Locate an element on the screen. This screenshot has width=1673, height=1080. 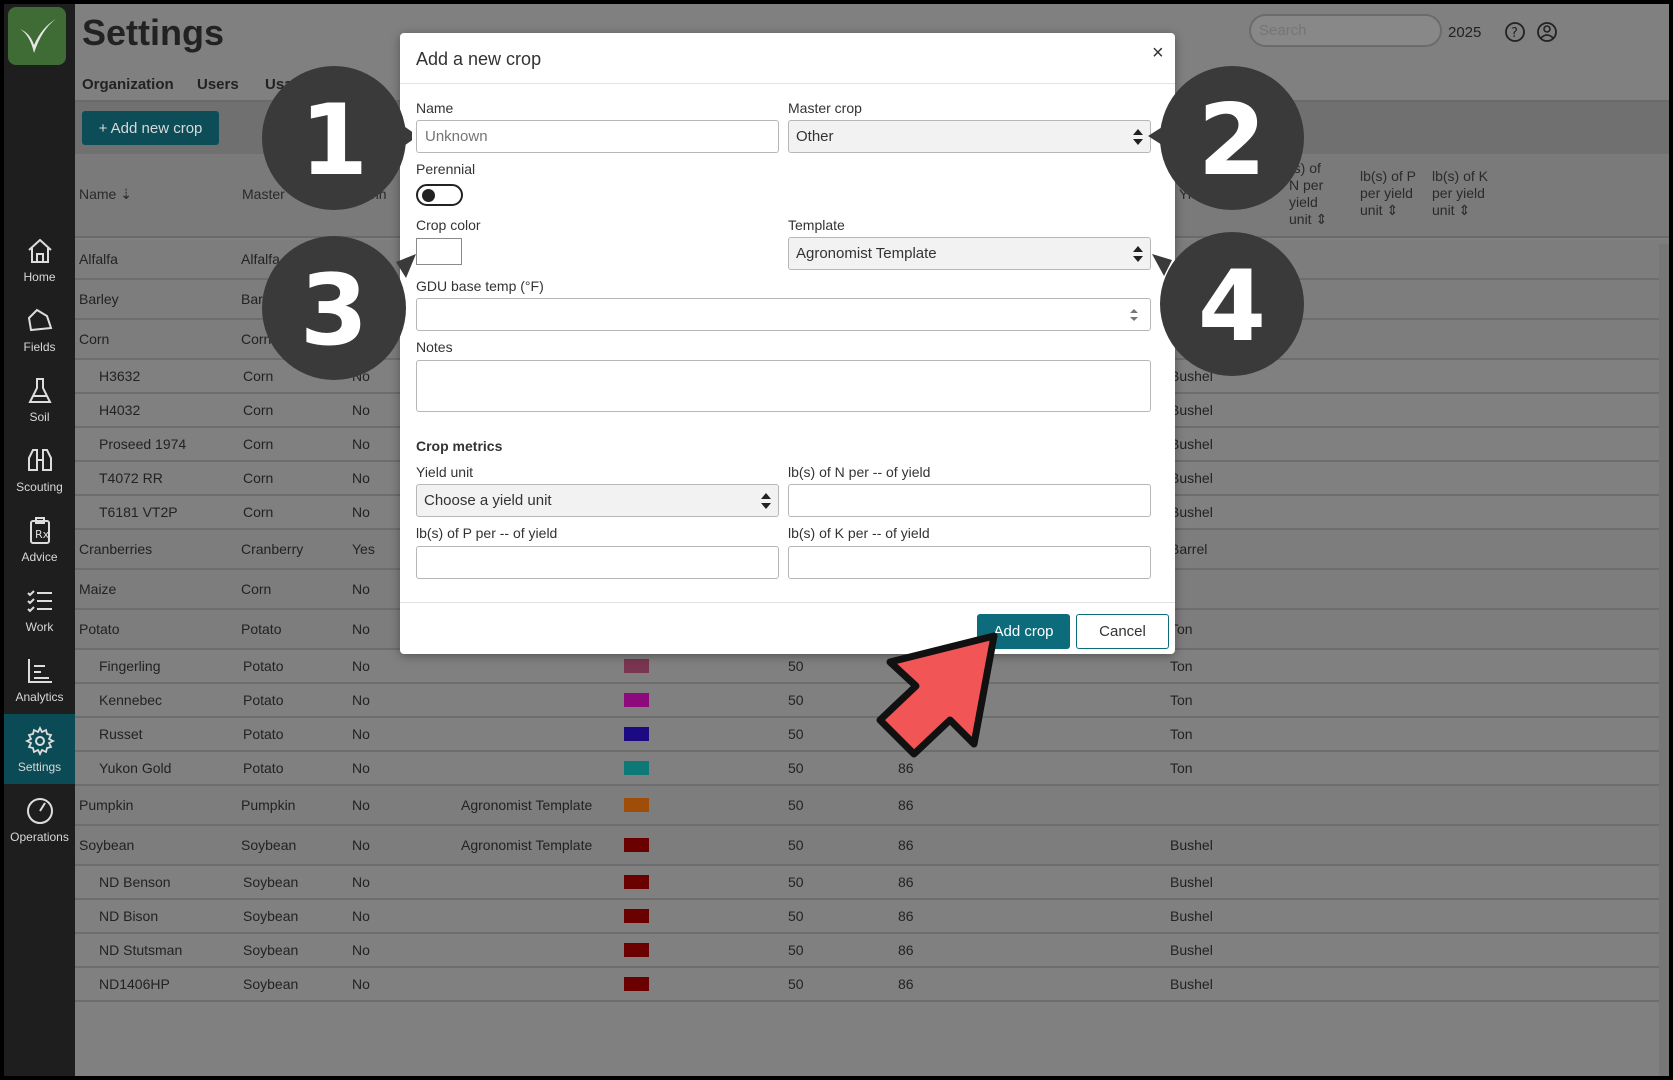
help-icon: ? is located at coordinates (1515, 32).